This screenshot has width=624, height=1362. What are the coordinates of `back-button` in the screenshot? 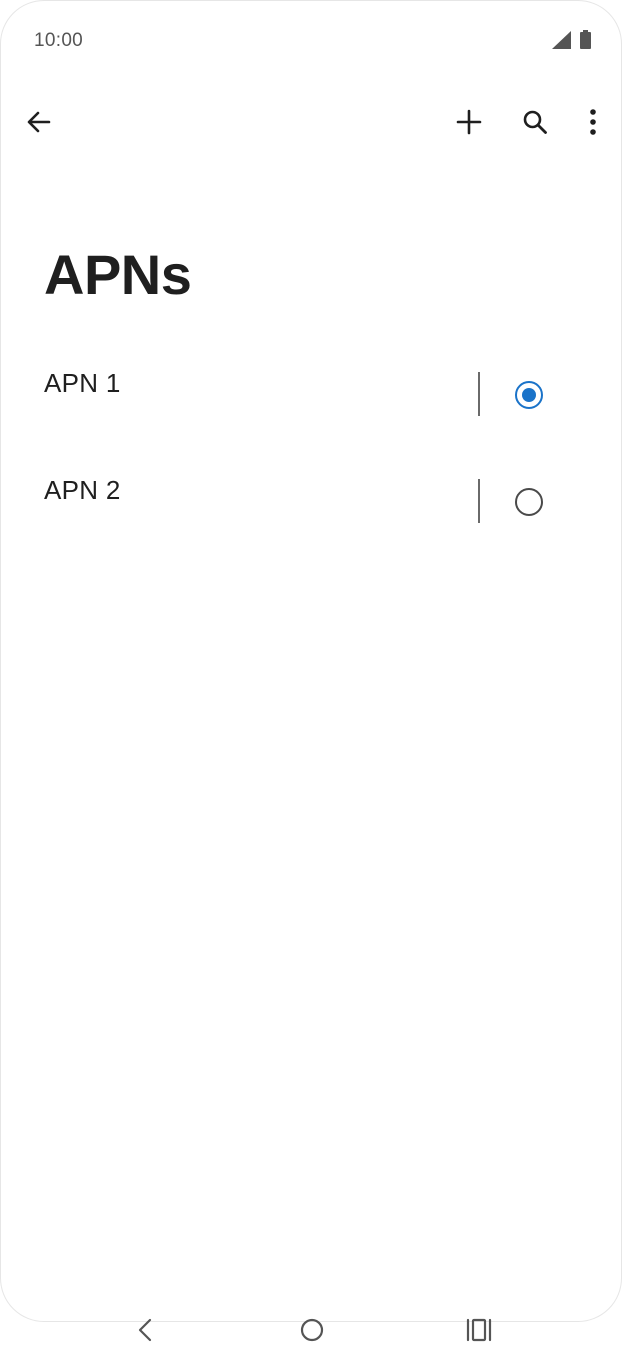 It's located at (39, 122).